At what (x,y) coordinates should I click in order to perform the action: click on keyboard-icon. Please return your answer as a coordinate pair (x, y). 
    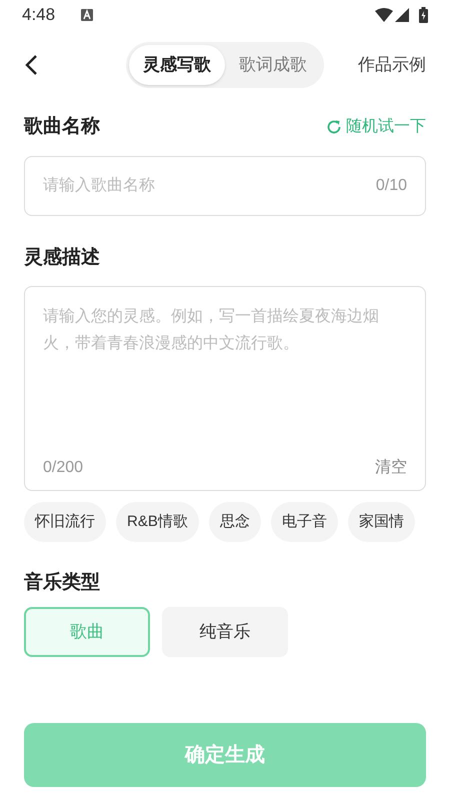
    Looking at the image, I should click on (87, 15).